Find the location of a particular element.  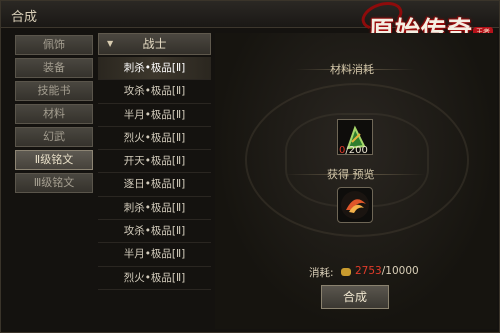

tab-skill-book: 技能书 is located at coordinates (54, 91).